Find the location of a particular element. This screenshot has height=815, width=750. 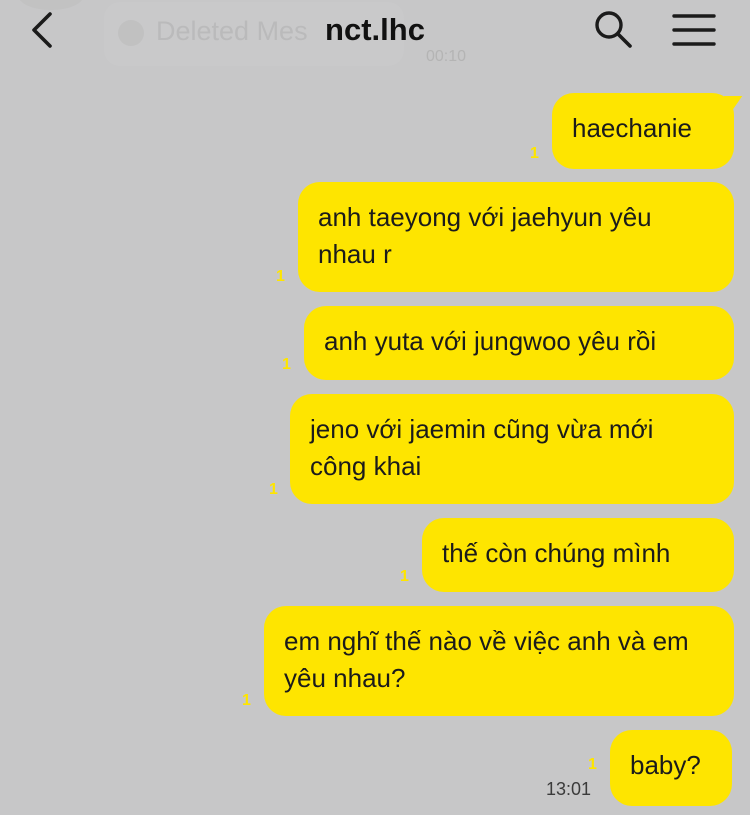

message-bubble: anh yuta với jungwoo yêu rồi is located at coordinates (519, 343).